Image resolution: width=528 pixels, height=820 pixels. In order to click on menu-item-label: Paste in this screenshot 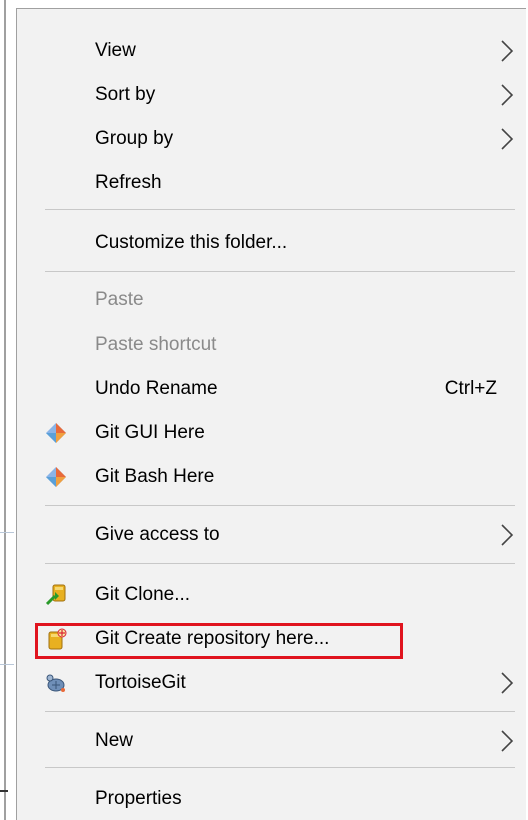, I will do `click(119, 299)`.